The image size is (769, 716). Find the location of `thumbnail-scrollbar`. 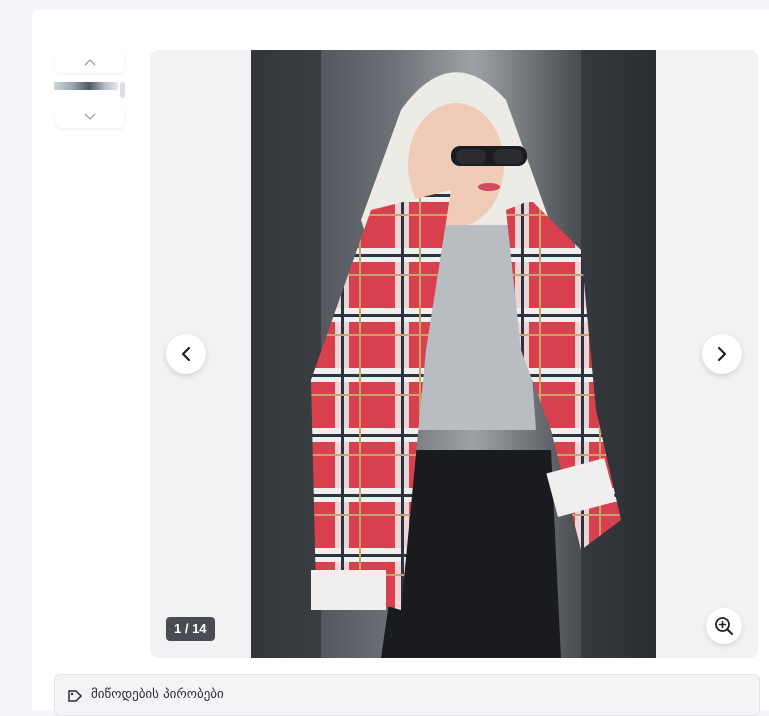

thumbnail-scrollbar is located at coordinates (122, 90).